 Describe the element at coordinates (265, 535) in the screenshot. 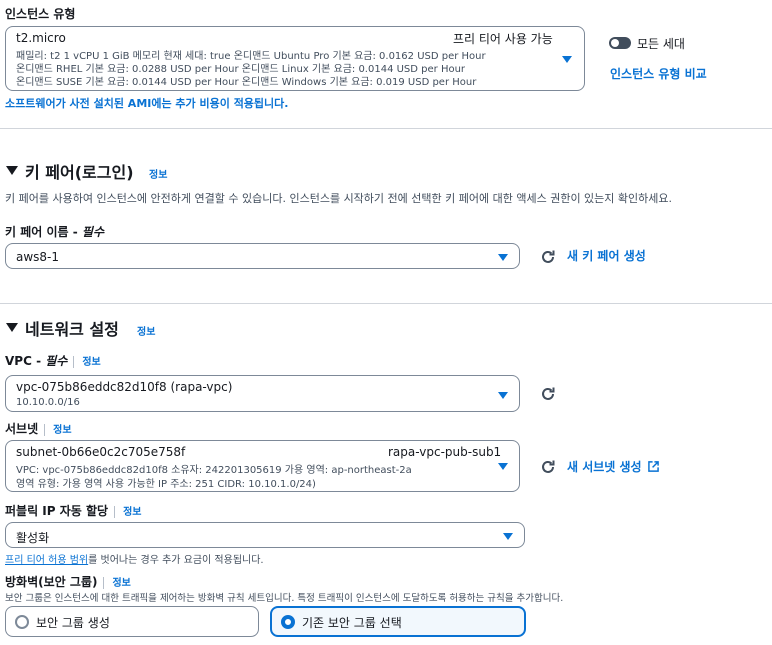

I see `public-ip-select: 활성화` at that location.